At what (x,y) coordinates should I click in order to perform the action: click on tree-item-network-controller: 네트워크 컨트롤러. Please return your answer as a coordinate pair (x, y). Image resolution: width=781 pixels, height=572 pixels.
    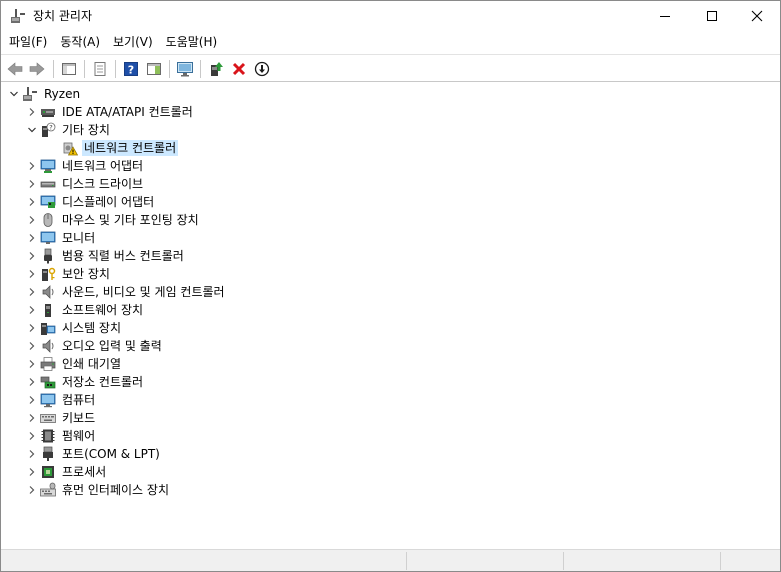
    Looking at the image, I should click on (112, 148).